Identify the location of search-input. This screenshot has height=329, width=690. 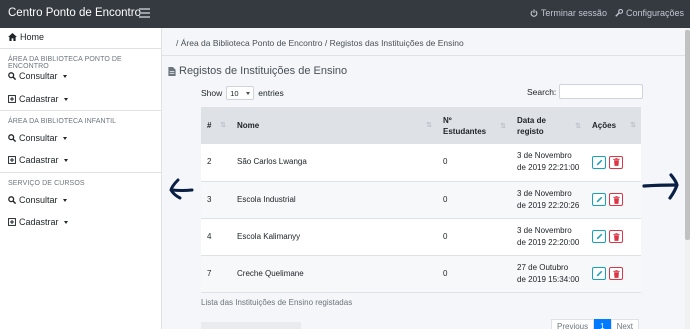
(601, 91).